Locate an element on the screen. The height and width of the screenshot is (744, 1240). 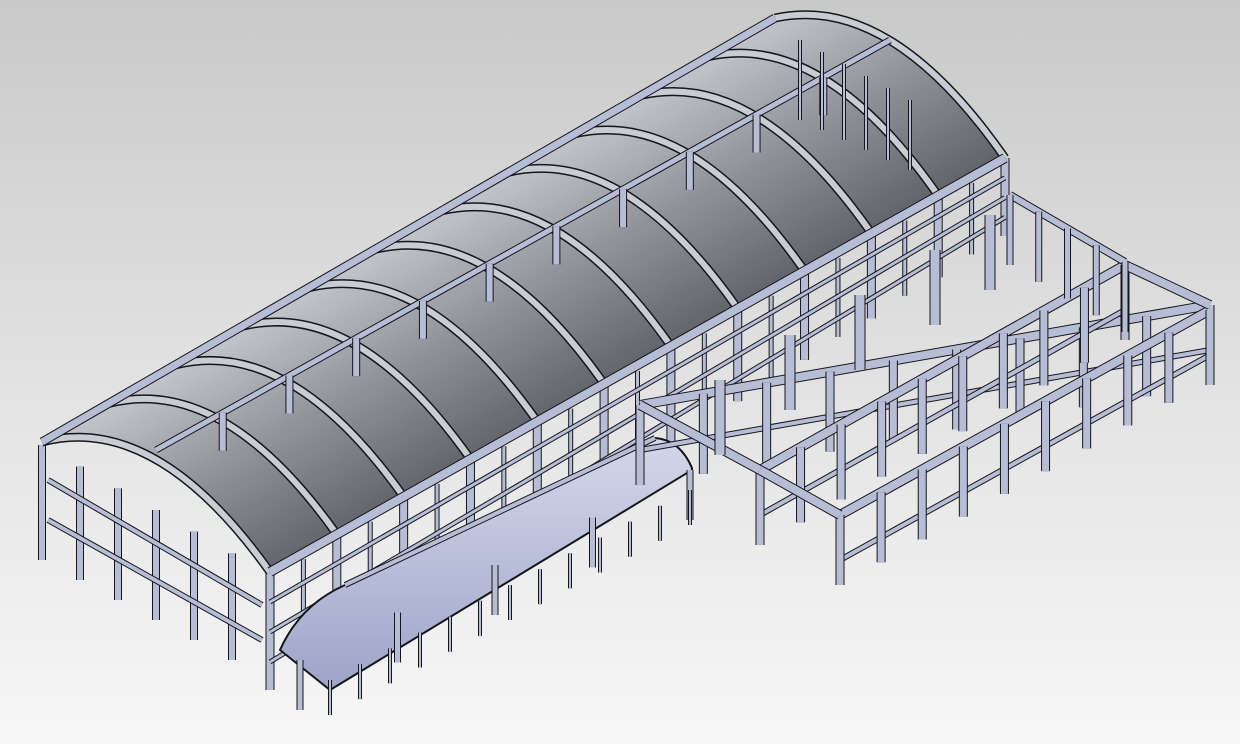
wing-cross-beam is located at coordinates (1167, 285).